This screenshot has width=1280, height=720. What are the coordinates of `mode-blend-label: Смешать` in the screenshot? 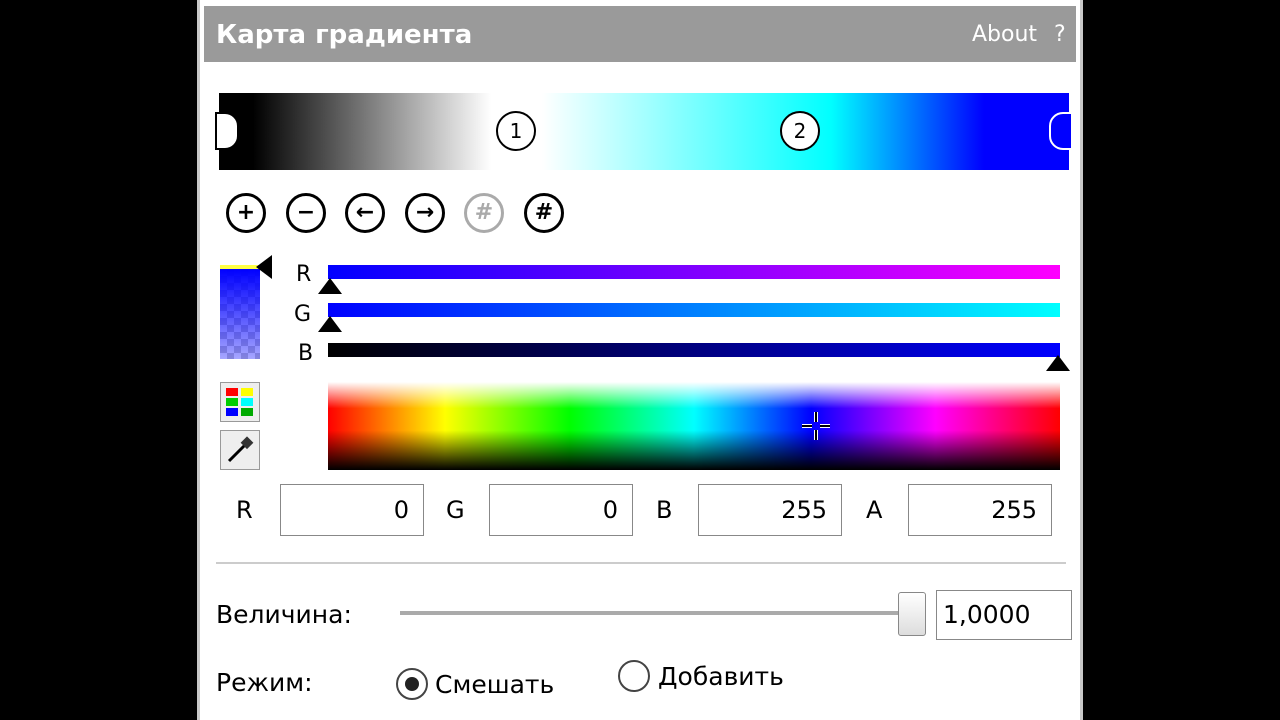 It's located at (494, 684).